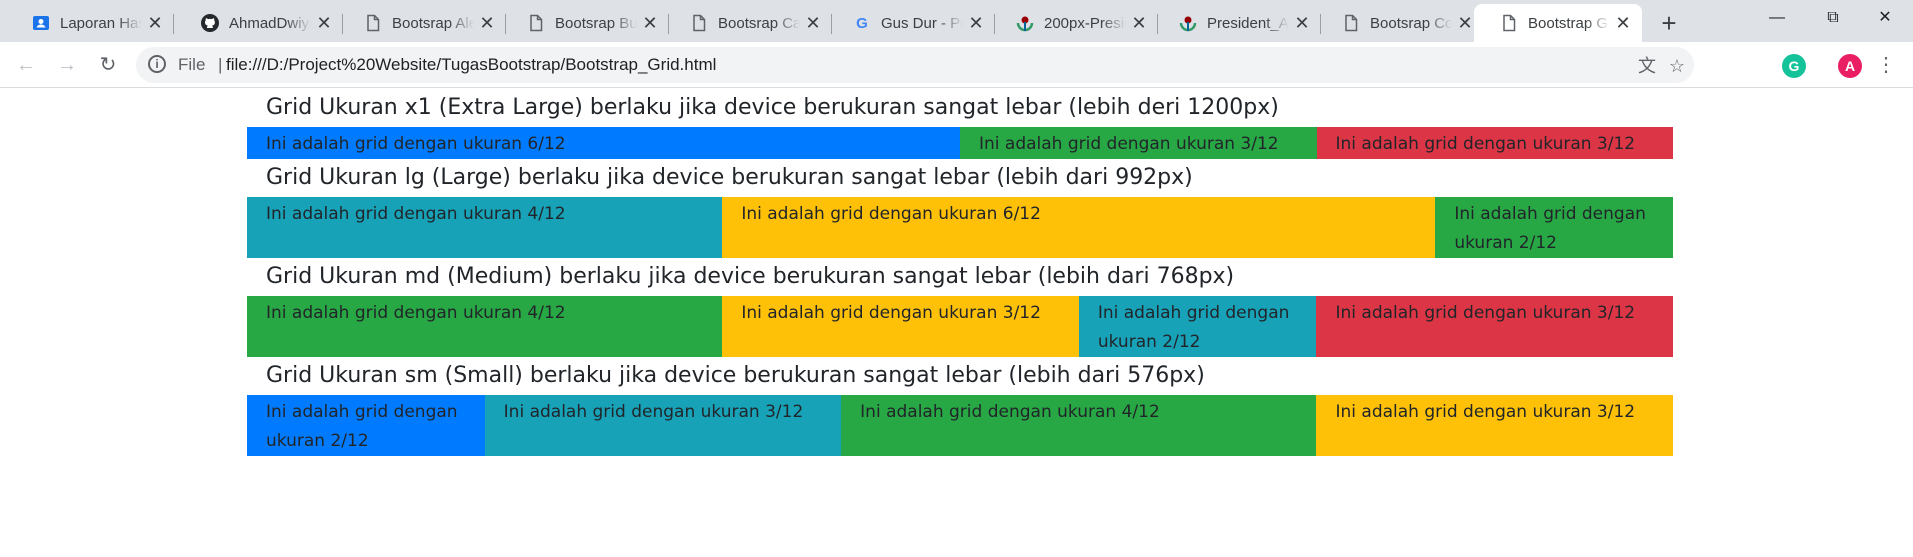 The height and width of the screenshot is (557, 1913). What do you see at coordinates (26, 65) in the screenshot?
I see `back-arrow-icon: ←` at bounding box center [26, 65].